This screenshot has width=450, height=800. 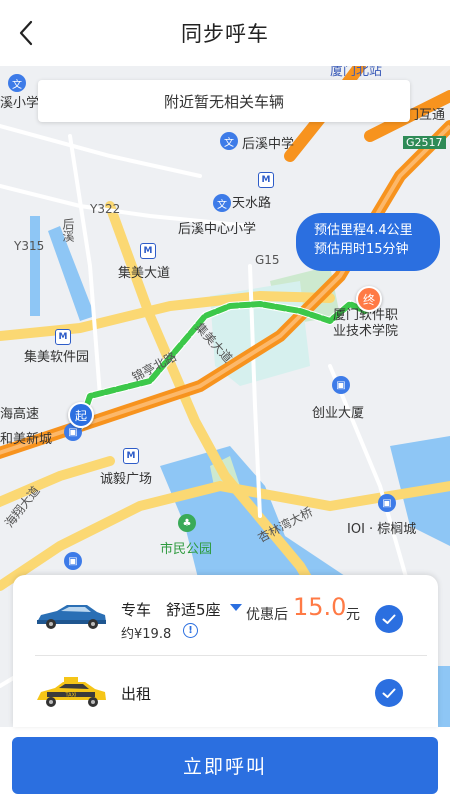 I want to click on app-header: 同步呼车, so click(x=225, y=33).